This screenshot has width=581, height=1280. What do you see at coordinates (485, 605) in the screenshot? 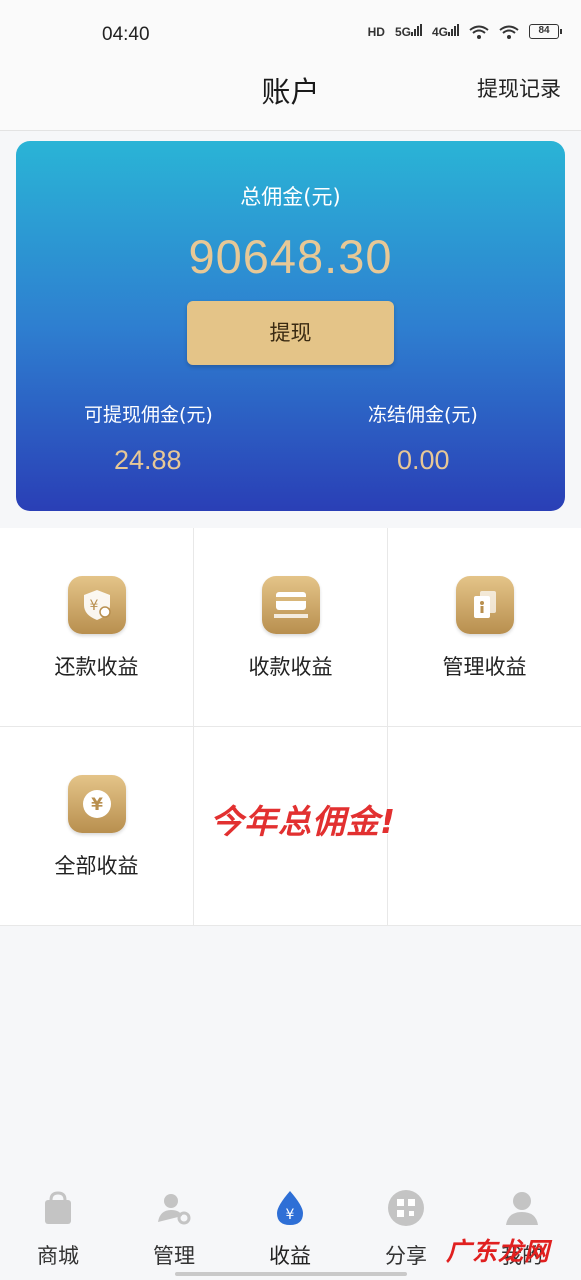
I see `documents-icon` at bounding box center [485, 605].